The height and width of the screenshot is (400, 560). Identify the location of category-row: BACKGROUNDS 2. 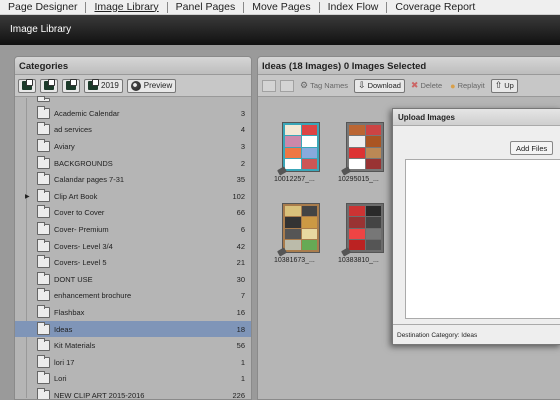
(133, 163).